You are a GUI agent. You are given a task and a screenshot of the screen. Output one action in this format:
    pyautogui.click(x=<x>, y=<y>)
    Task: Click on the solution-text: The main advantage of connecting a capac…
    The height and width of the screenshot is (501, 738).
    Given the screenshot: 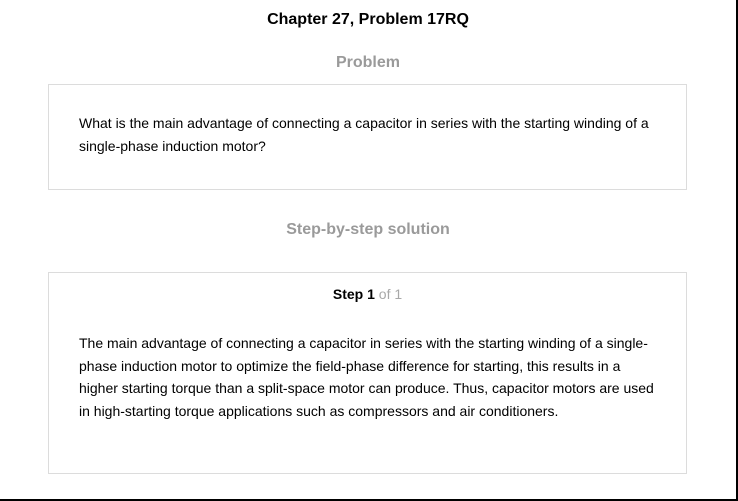 What is the action you would take?
    pyautogui.click(x=366, y=377)
    